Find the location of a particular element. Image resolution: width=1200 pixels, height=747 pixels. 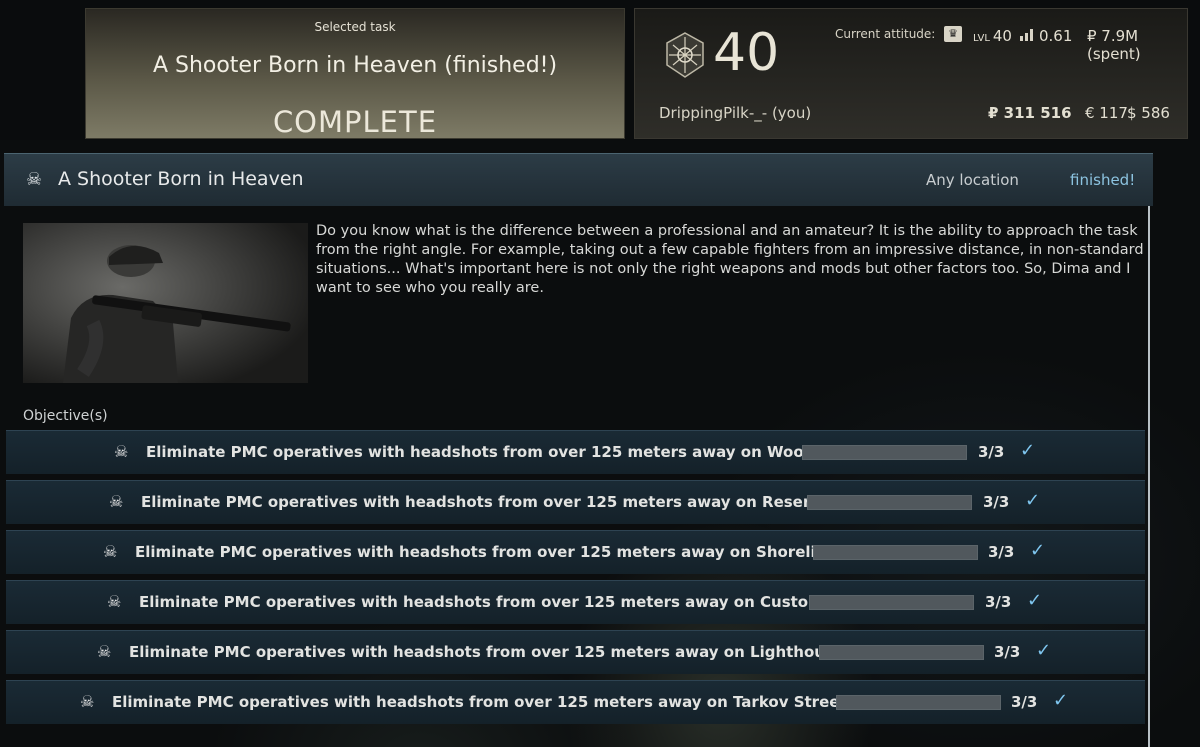

crown-icon: ♛ is located at coordinates (953, 34).